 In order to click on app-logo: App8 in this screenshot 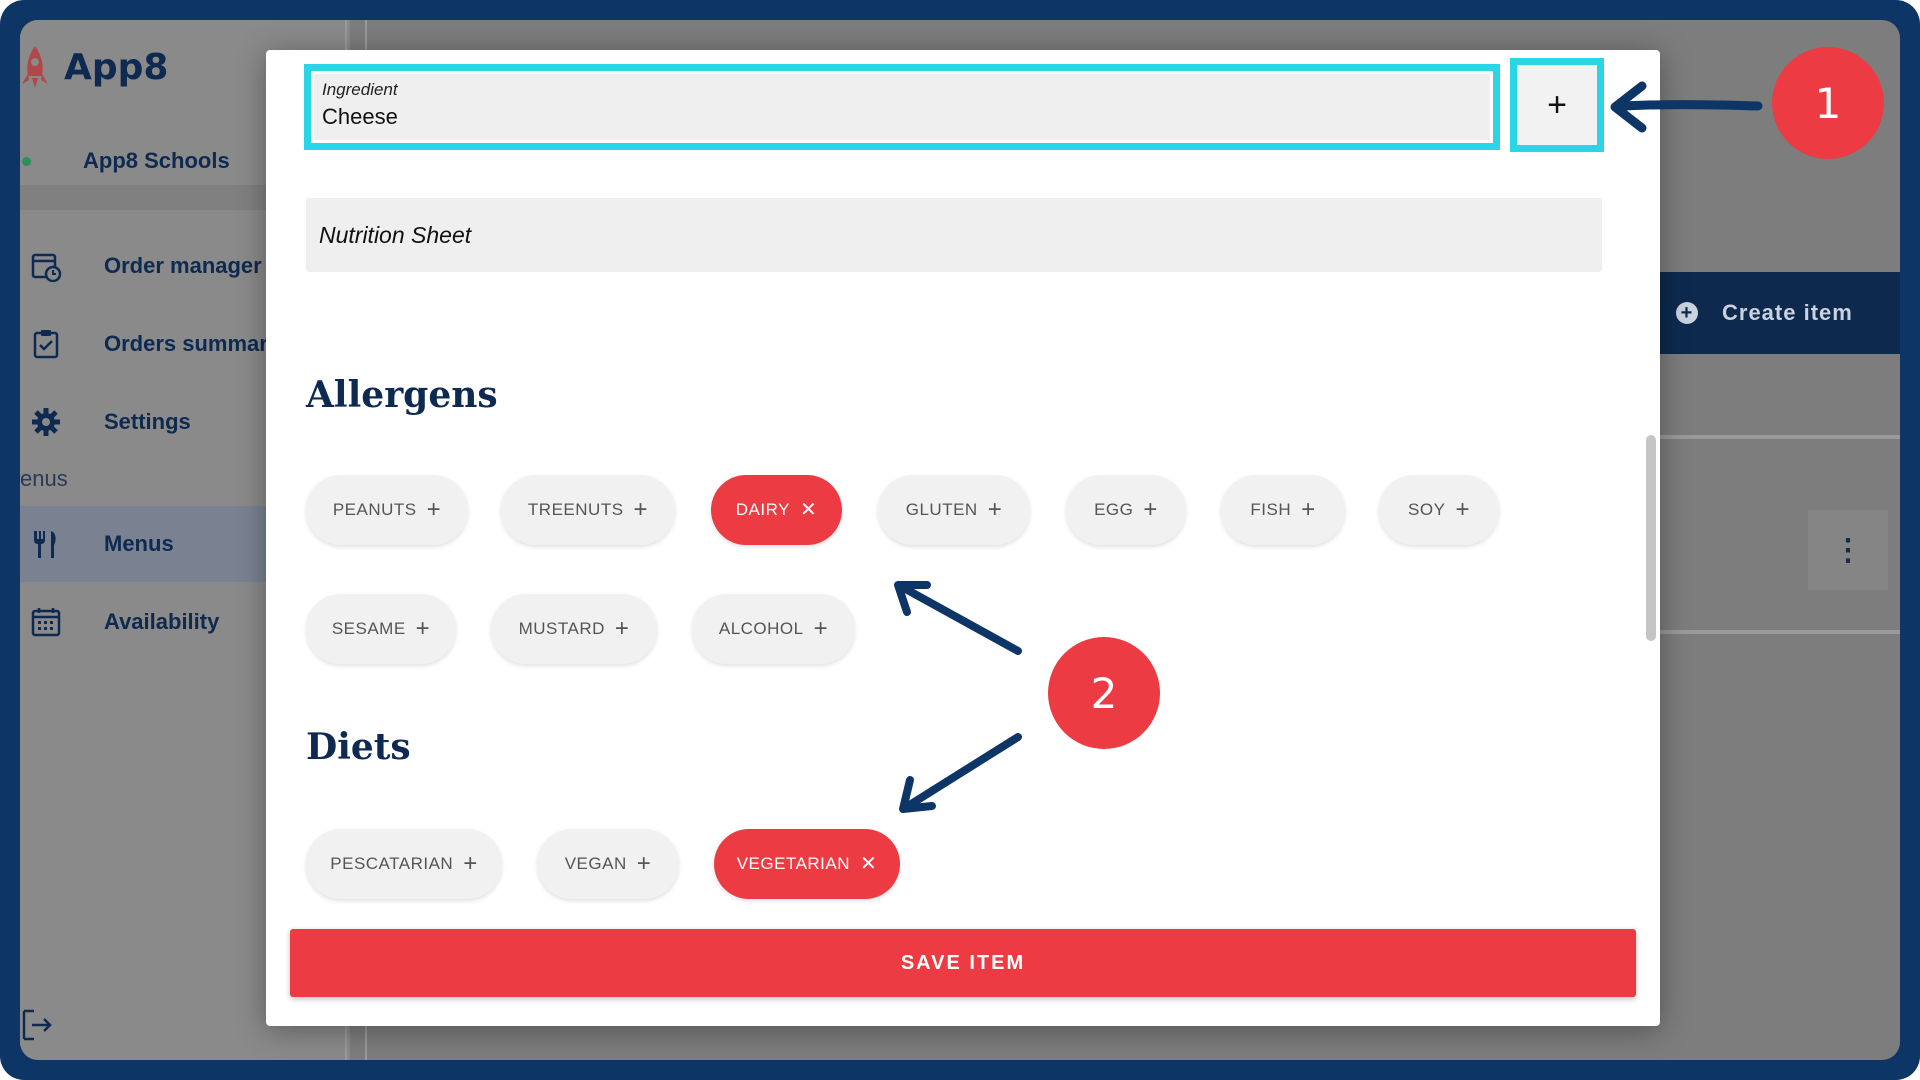, I will do `click(94, 67)`.